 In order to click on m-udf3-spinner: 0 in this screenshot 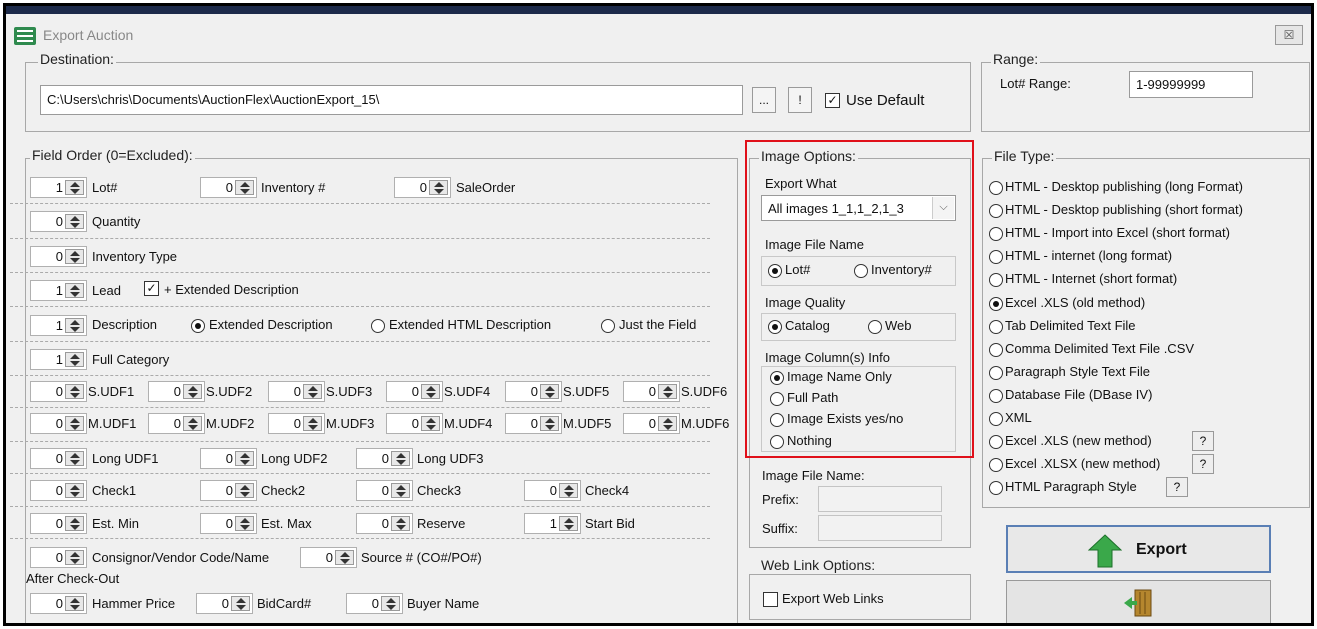, I will do `click(296, 423)`.